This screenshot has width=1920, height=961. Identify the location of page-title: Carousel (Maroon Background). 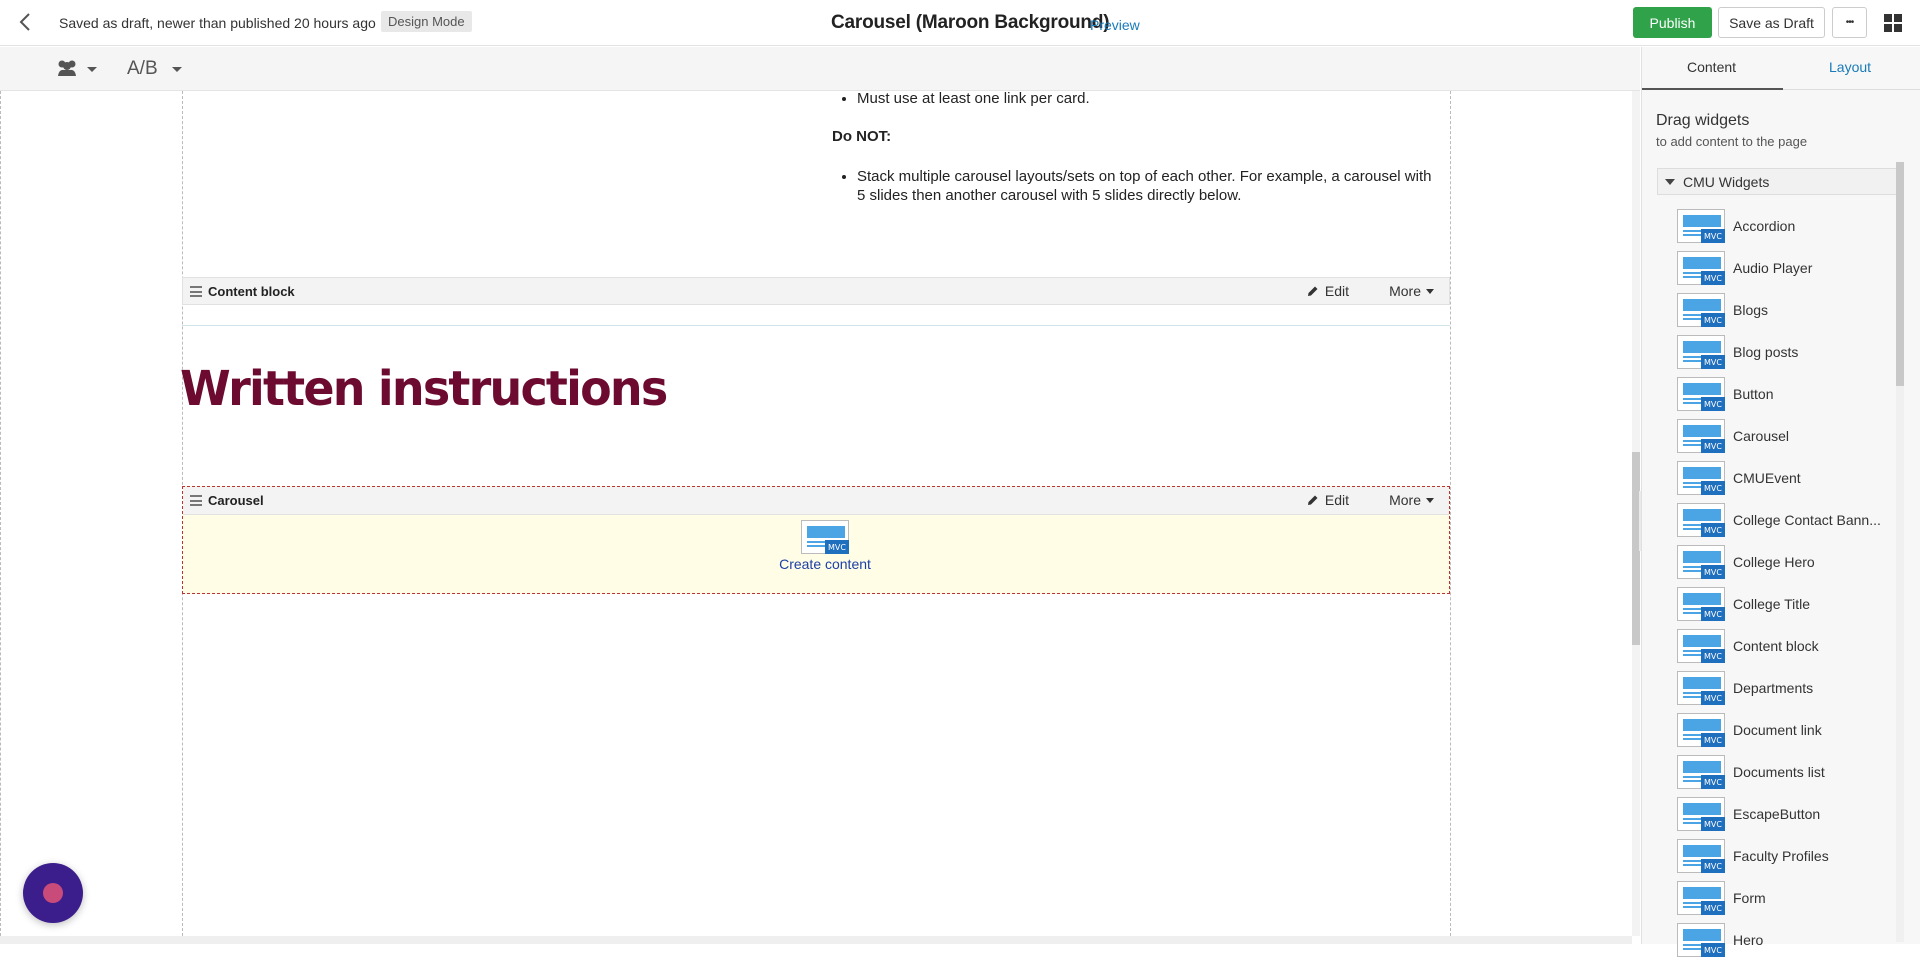
(970, 22).